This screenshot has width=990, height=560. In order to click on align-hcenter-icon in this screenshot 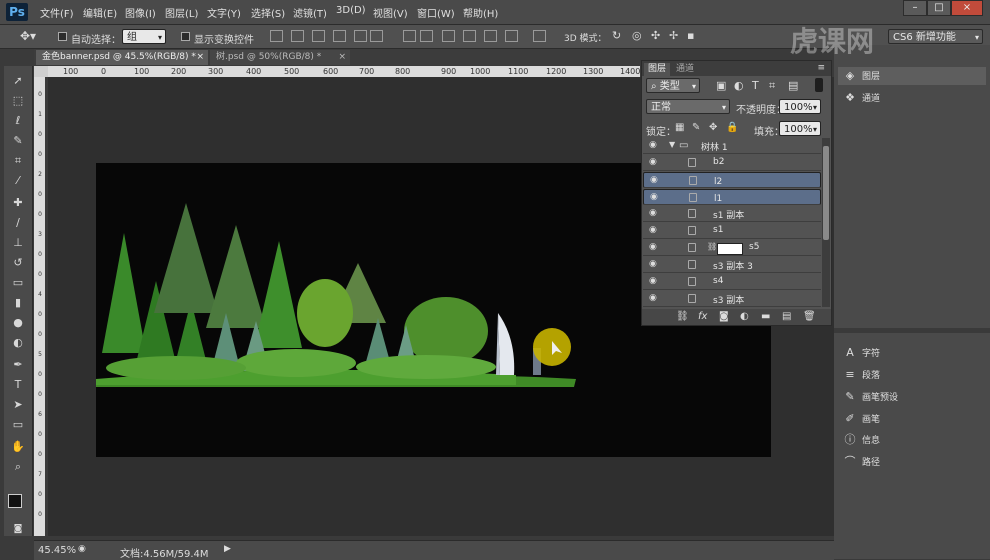, I will do `click(360, 36)`.